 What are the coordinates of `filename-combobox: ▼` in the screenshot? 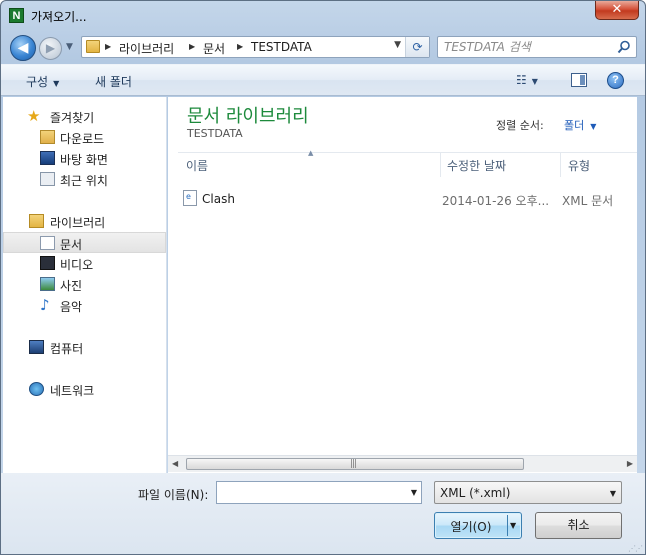 It's located at (319, 492).